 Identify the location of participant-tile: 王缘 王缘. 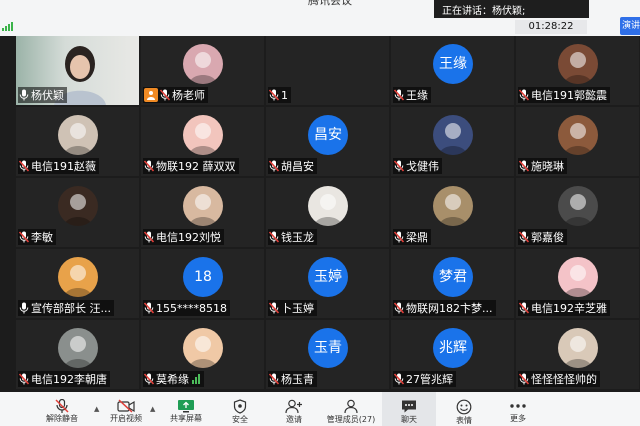
(452, 70).